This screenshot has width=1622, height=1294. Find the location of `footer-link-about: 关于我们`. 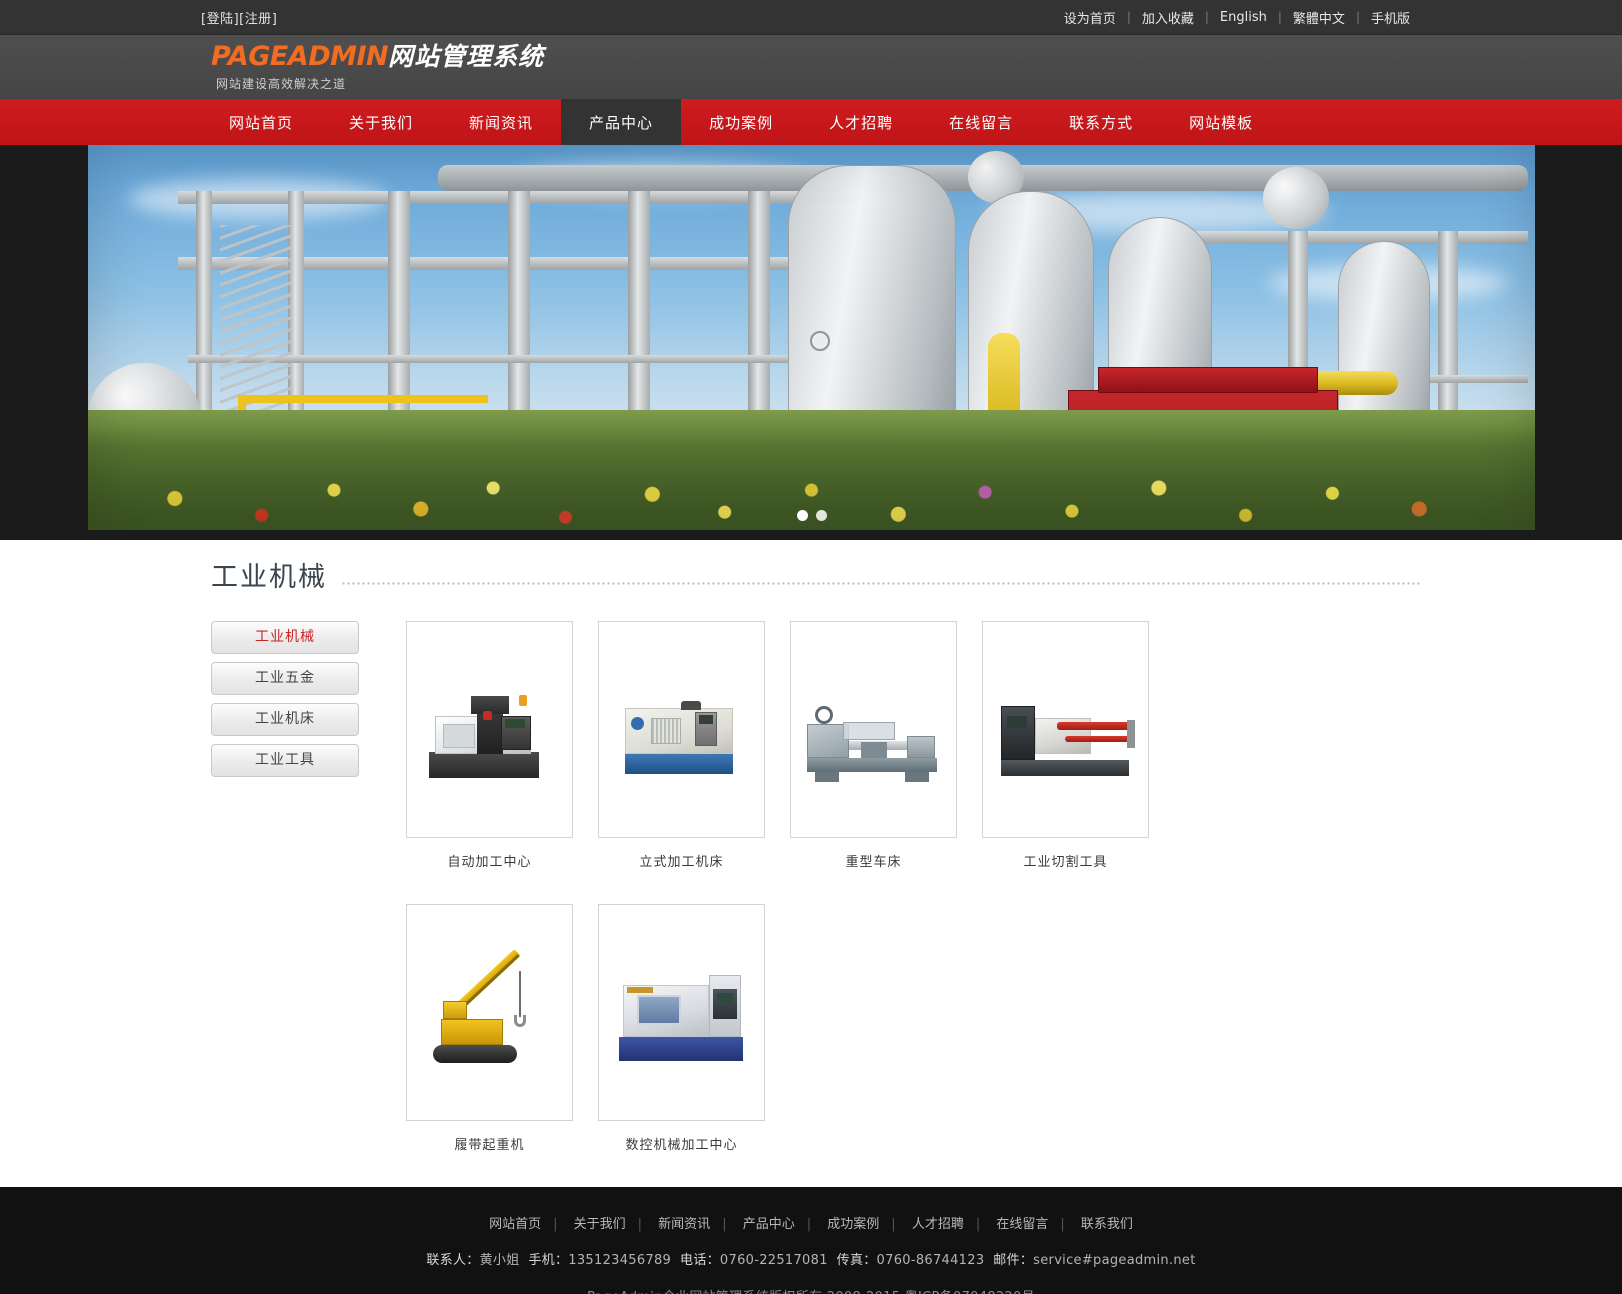

footer-link-about: 关于我们 is located at coordinates (600, 1224).